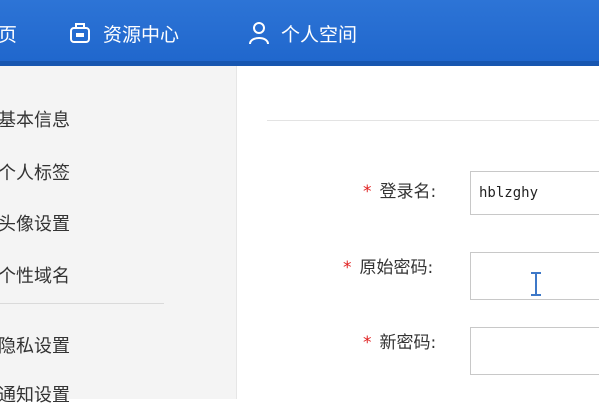 The height and width of the screenshot is (409, 599). I want to click on sidebar-item-personal-tags: 个人标签, so click(35, 174).